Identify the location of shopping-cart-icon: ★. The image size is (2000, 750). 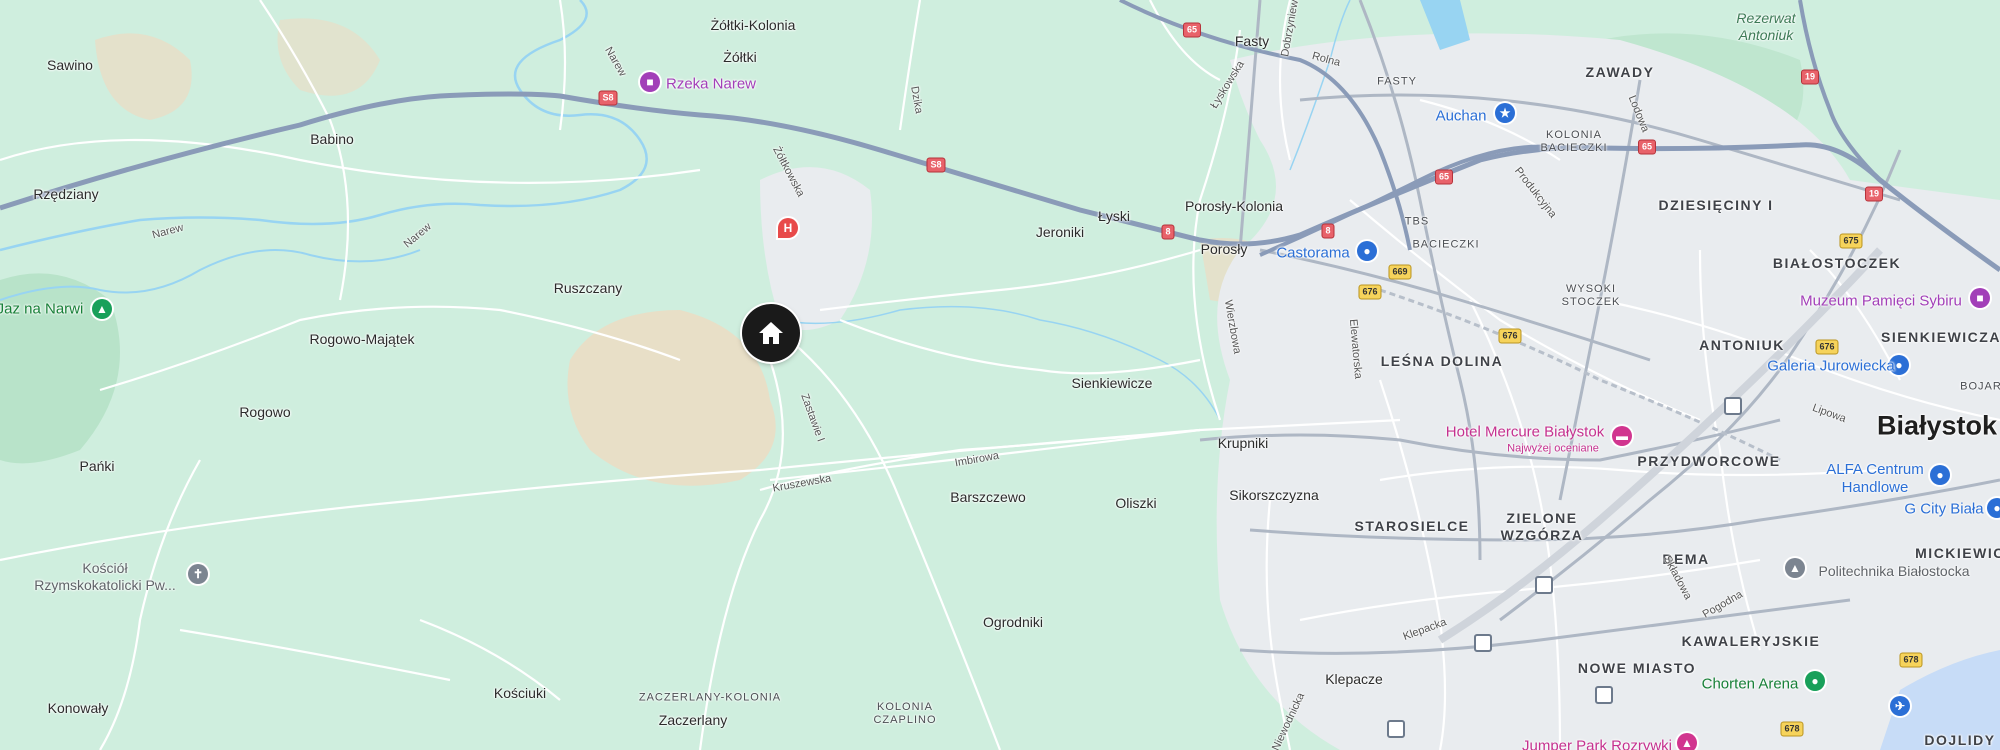
(1505, 113).